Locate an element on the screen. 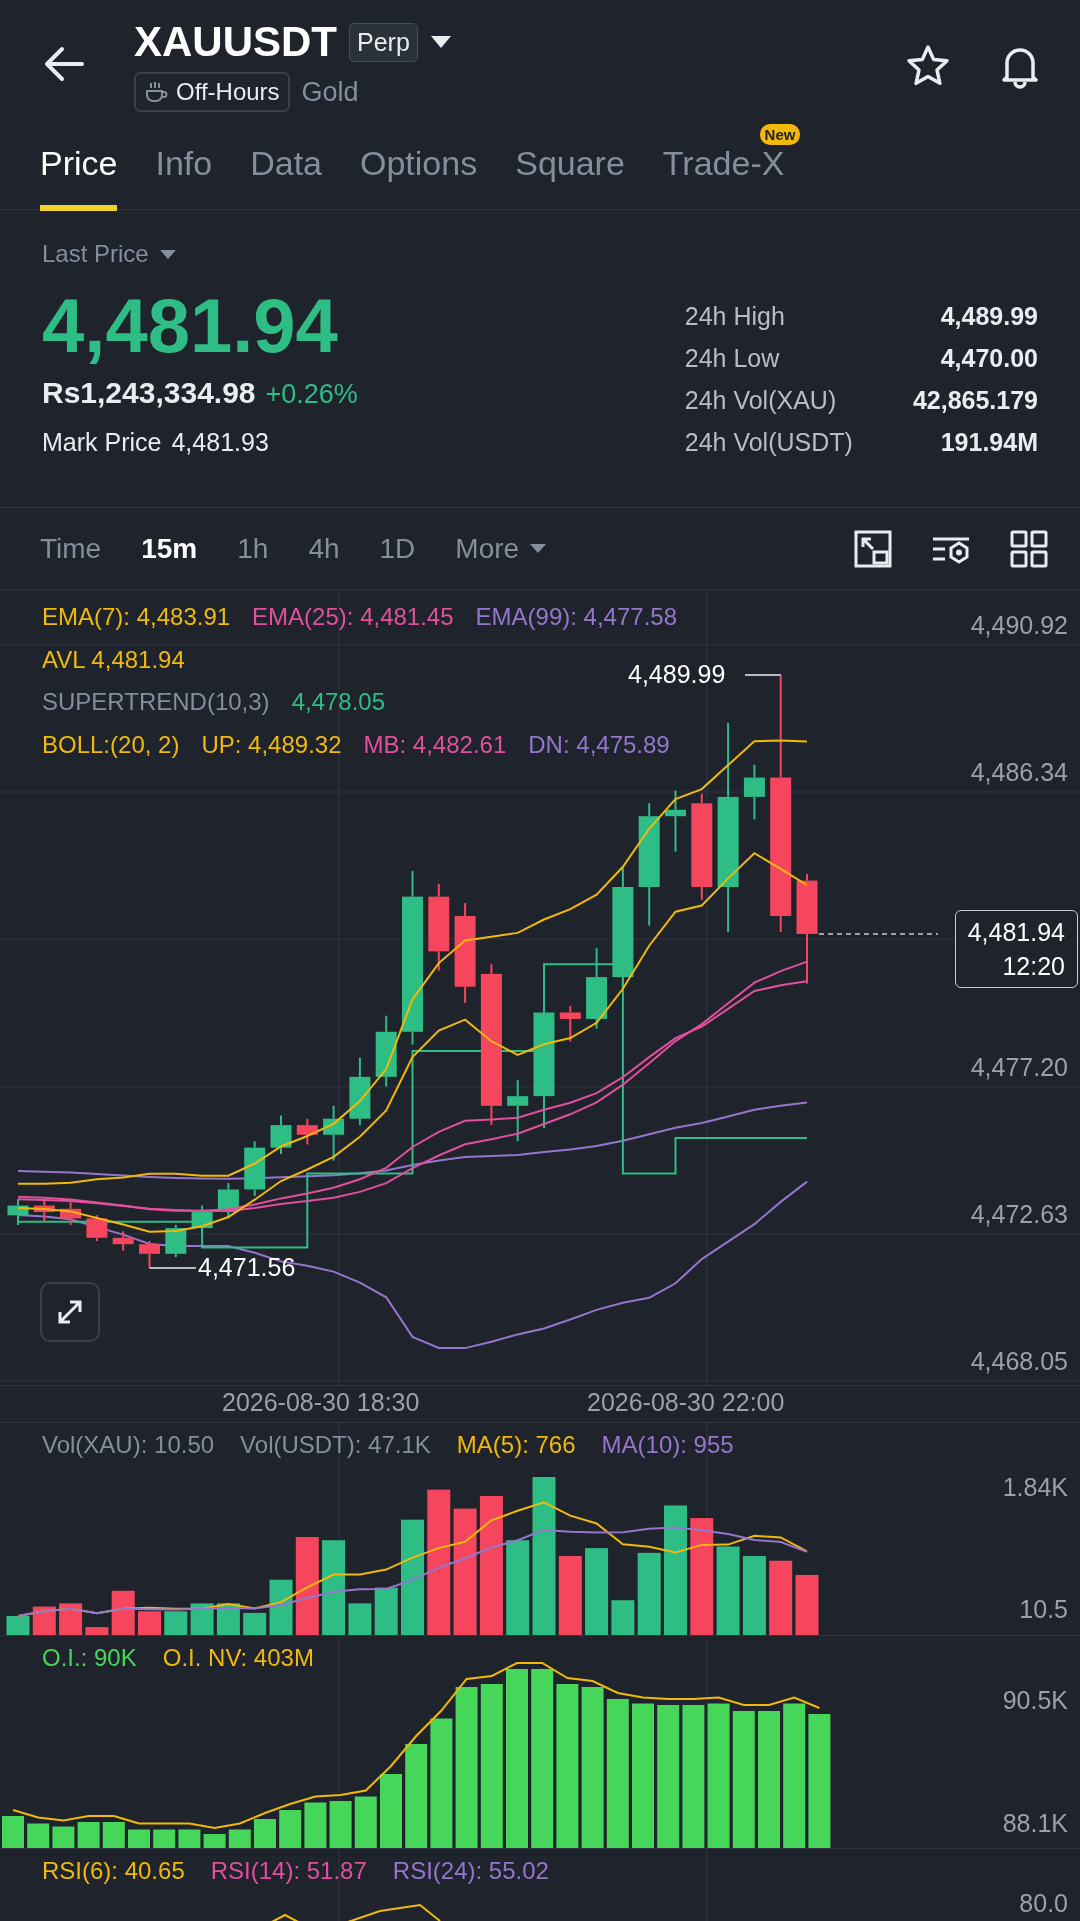 Image resolution: width=1080 pixels, height=1921 pixels. stat-label: 24h Vol(XAU) is located at coordinates (761, 400).